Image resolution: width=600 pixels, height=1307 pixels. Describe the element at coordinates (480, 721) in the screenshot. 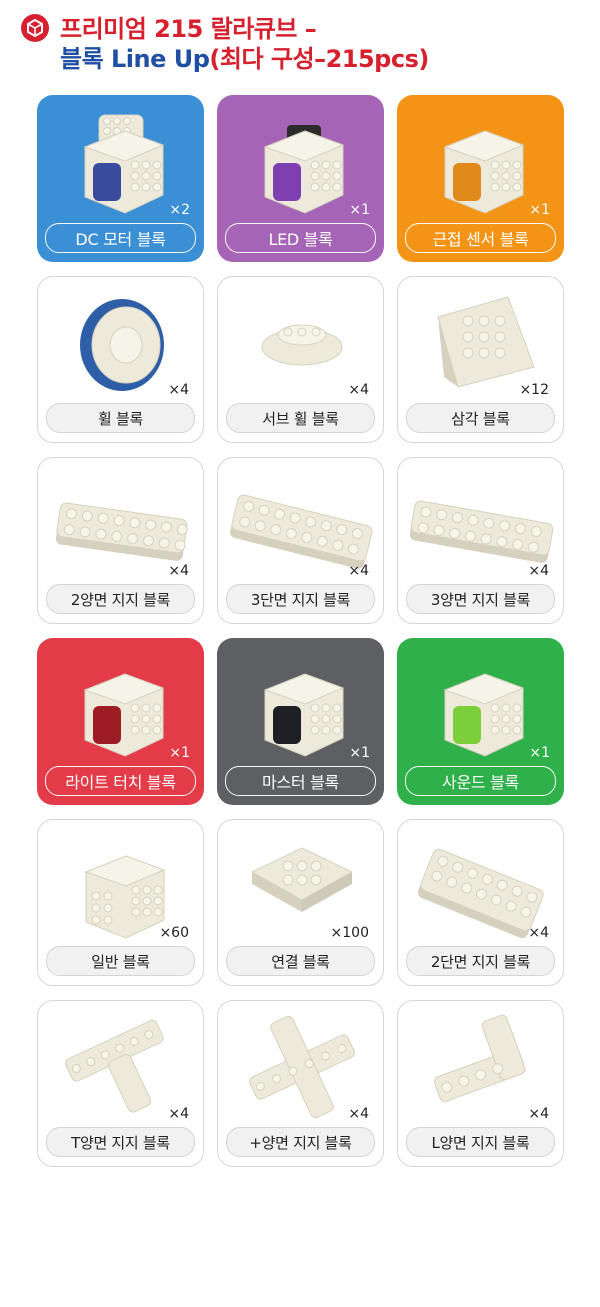

I see `block-card: ×1 사운드 블록` at that location.